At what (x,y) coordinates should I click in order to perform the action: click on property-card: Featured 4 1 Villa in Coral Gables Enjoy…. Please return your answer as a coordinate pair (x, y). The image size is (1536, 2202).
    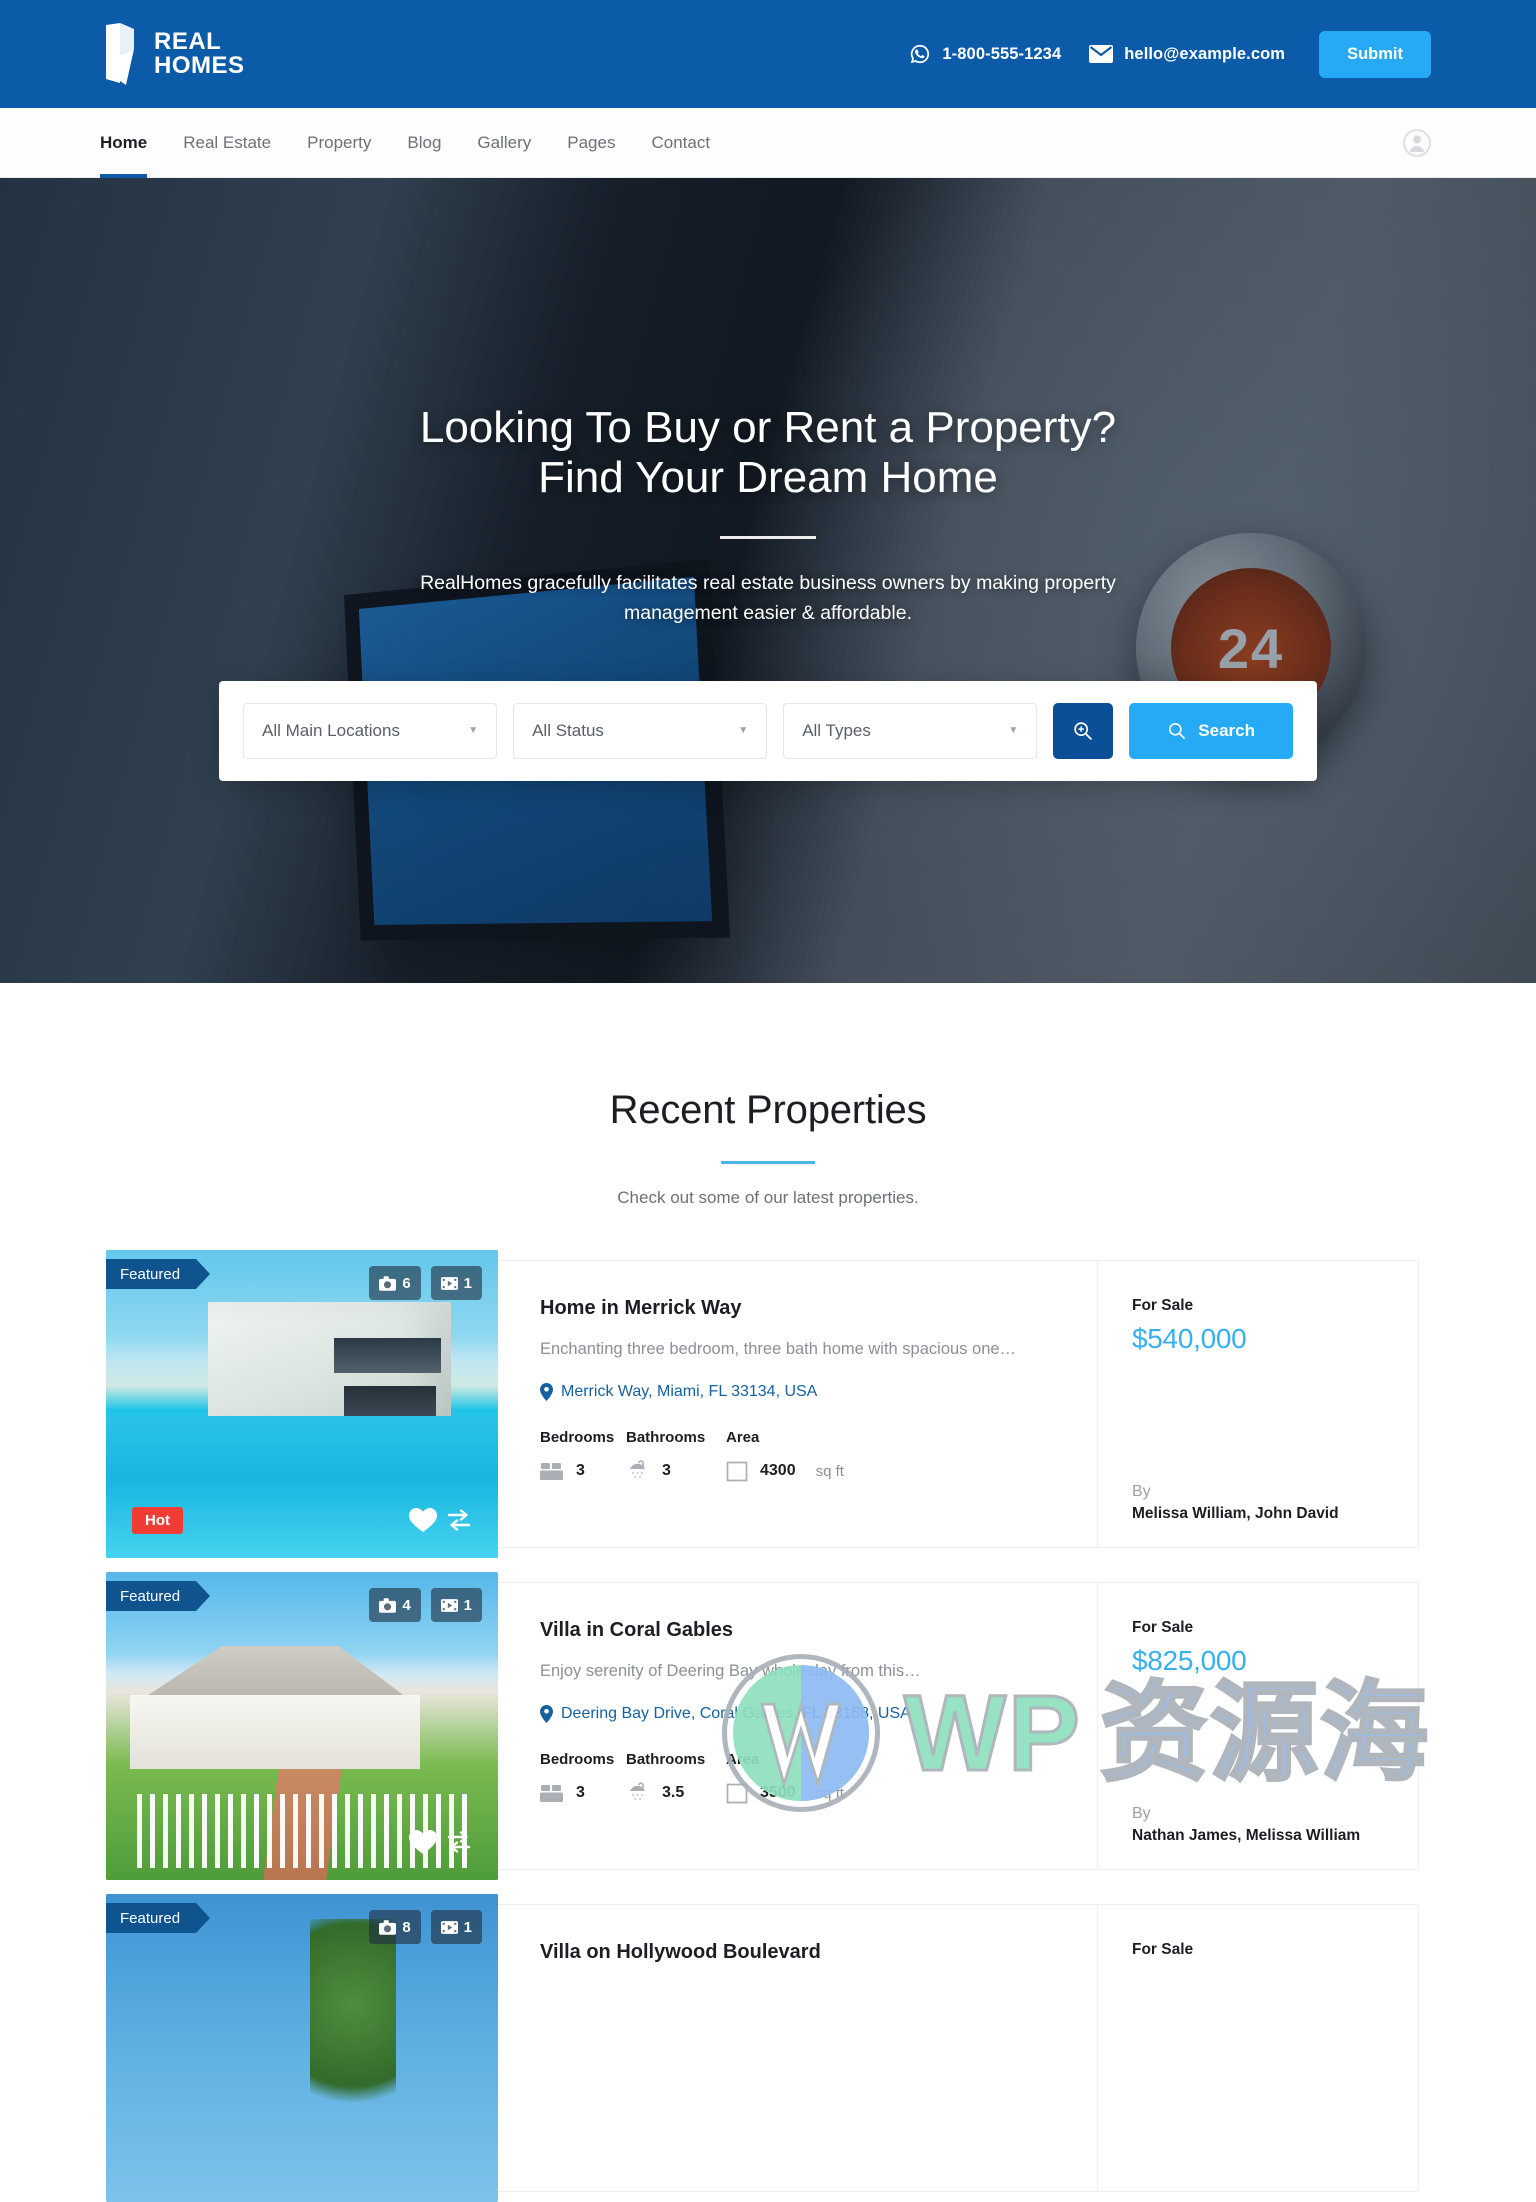
    Looking at the image, I should click on (762, 1726).